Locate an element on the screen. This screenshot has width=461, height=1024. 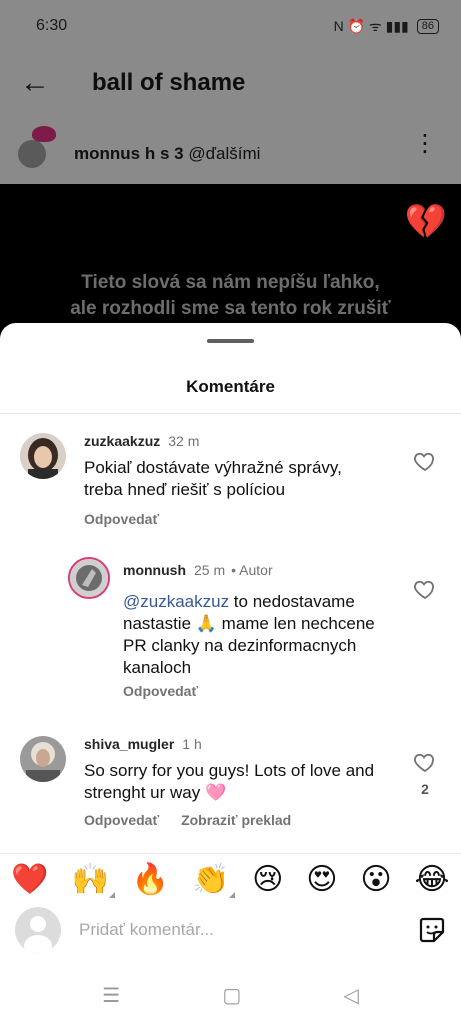
comment-line: strenght ur way 🩷 is located at coordinates (155, 792).